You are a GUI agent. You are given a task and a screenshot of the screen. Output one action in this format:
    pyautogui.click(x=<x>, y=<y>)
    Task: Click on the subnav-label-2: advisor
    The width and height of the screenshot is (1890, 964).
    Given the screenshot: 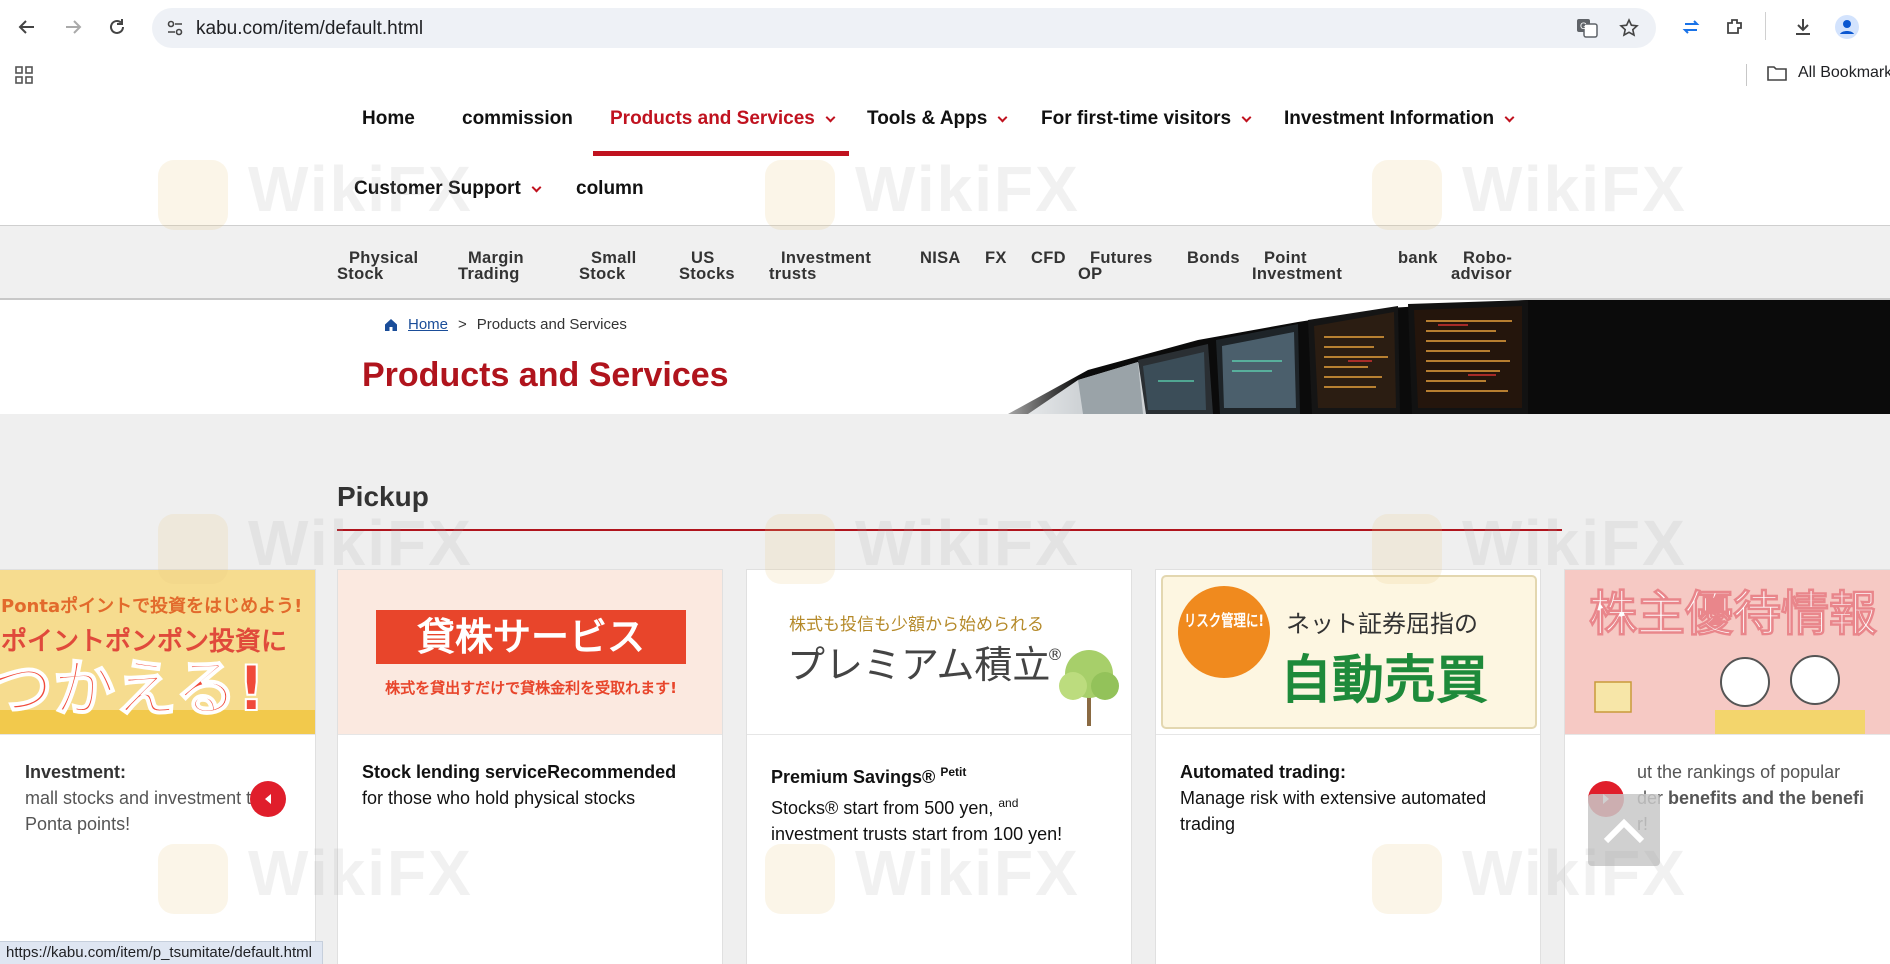 What is the action you would take?
    pyautogui.click(x=1481, y=274)
    